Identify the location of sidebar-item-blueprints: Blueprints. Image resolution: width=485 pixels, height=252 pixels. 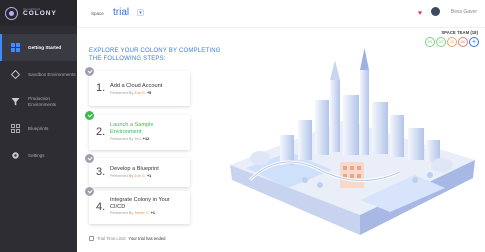
(38, 128).